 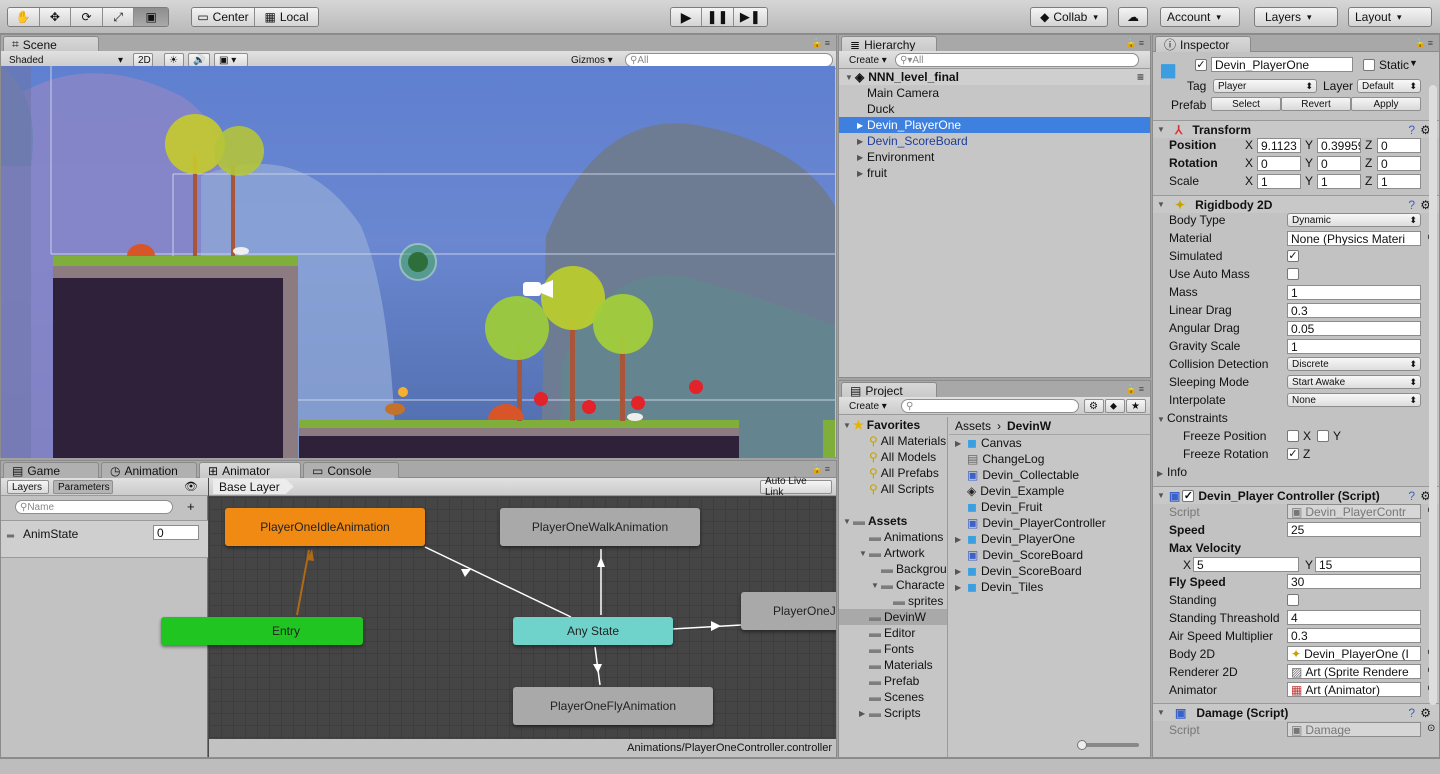 I want to click on tab-game: ▤ Game, so click(x=51, y=470).